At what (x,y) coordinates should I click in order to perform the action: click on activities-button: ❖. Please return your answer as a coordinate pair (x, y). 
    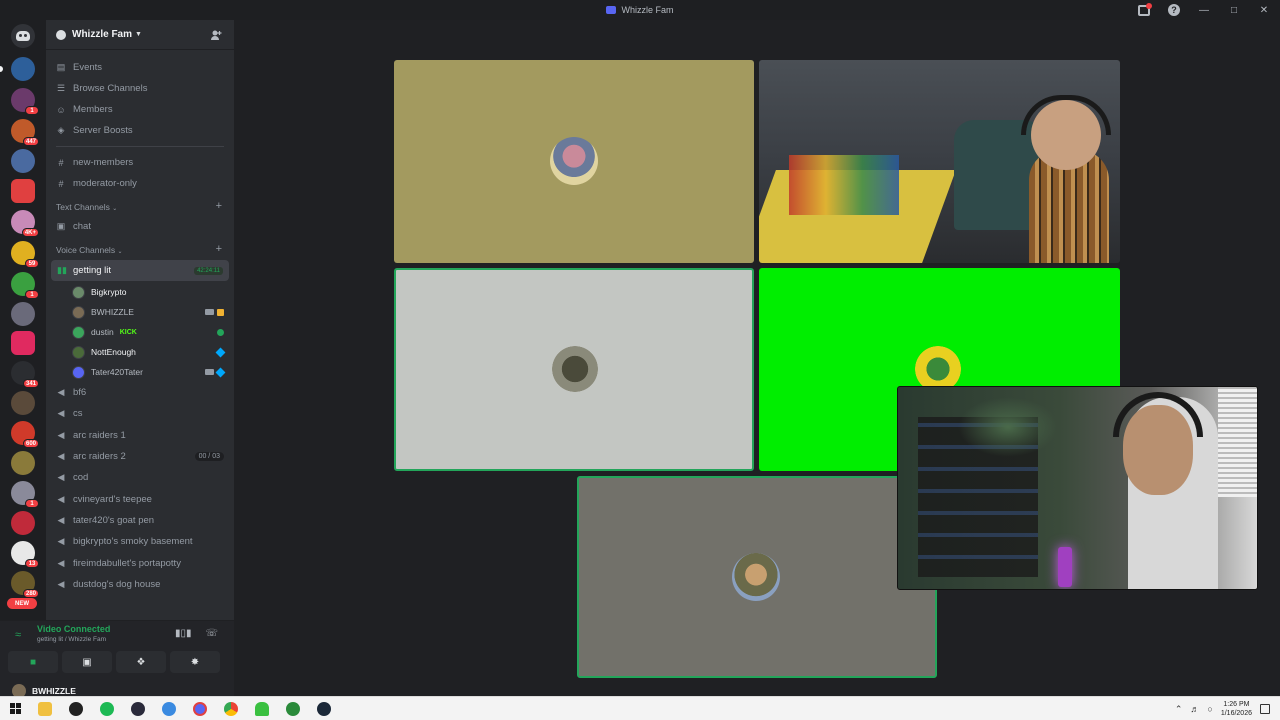
    Looking at the image, I should click on (141, 662).